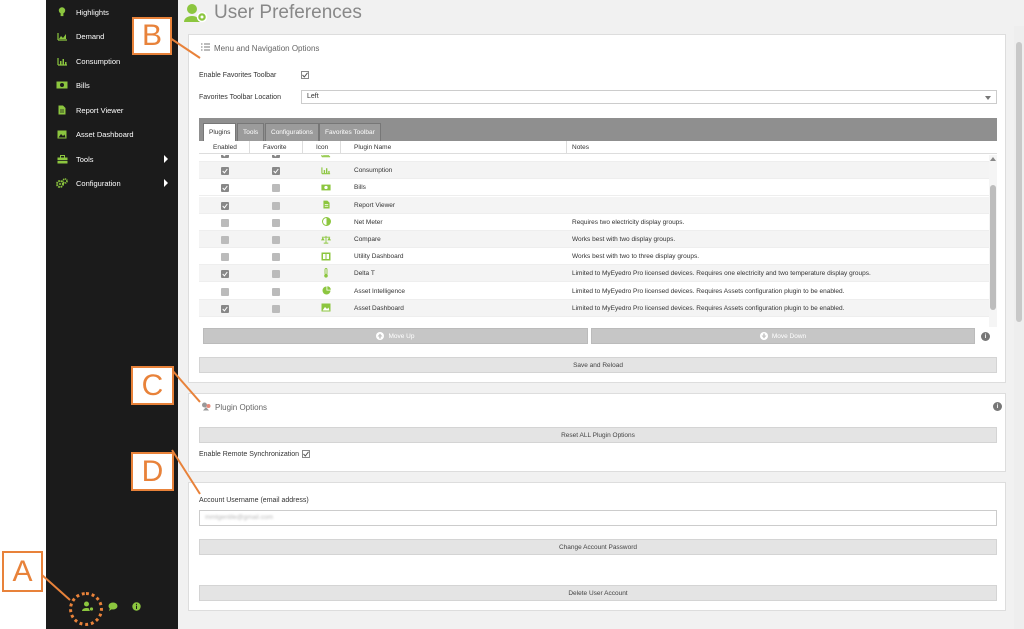 The width and height of the screenshot is (1024, 629). Describe the element at coordinates (22, 571) in the screenshot. I see `callout-a: A` at that location.